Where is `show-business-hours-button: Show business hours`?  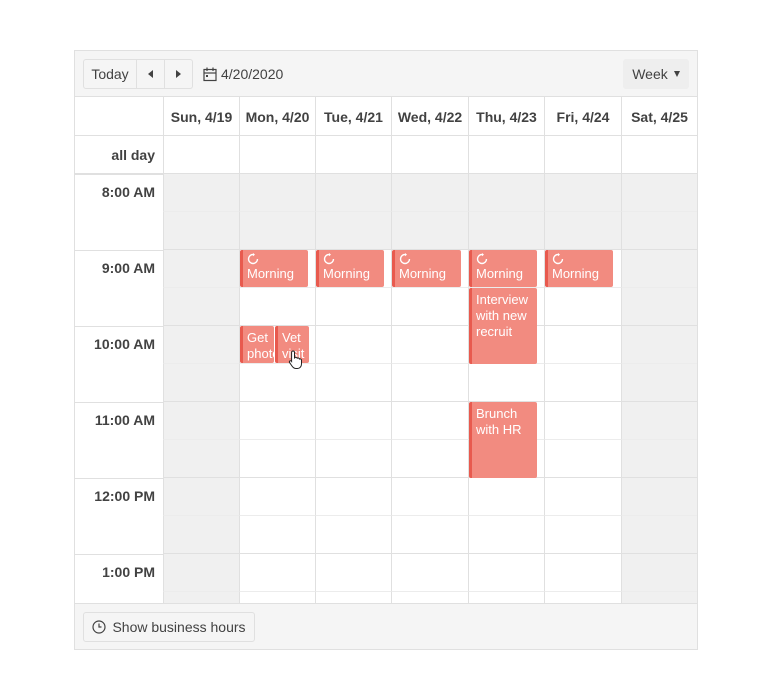 show-business-hours-button: Show business hours is located at coordinates (169, 627).